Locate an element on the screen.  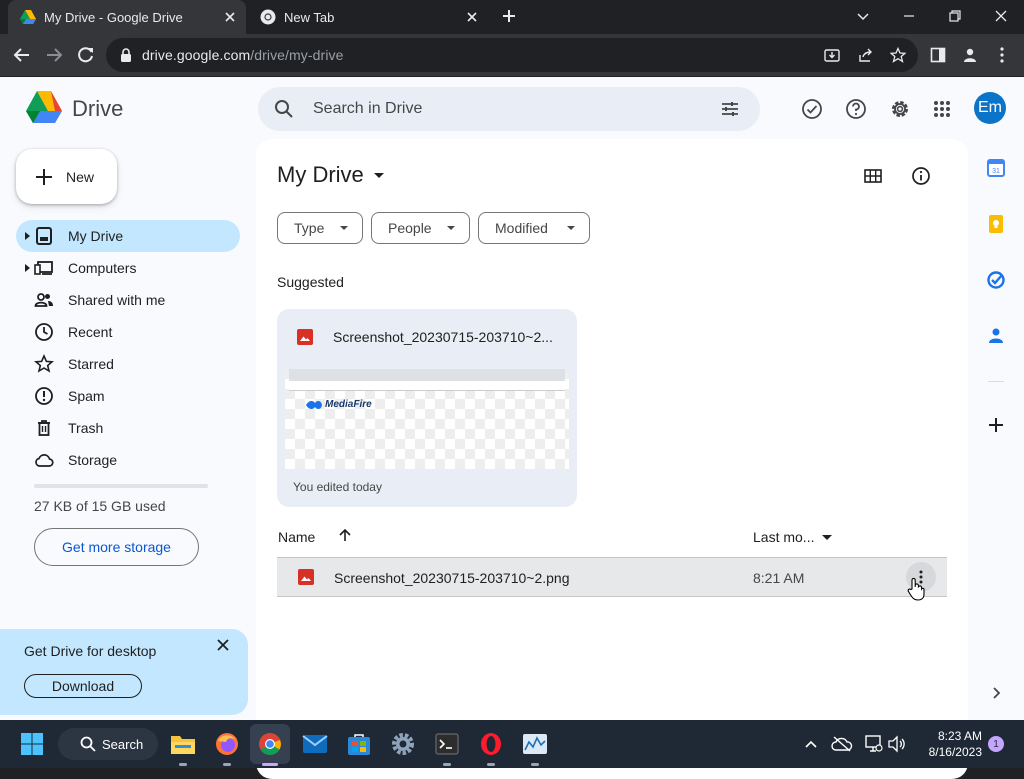
nav-item-trash: Trash is located at coordinates (128, 428).